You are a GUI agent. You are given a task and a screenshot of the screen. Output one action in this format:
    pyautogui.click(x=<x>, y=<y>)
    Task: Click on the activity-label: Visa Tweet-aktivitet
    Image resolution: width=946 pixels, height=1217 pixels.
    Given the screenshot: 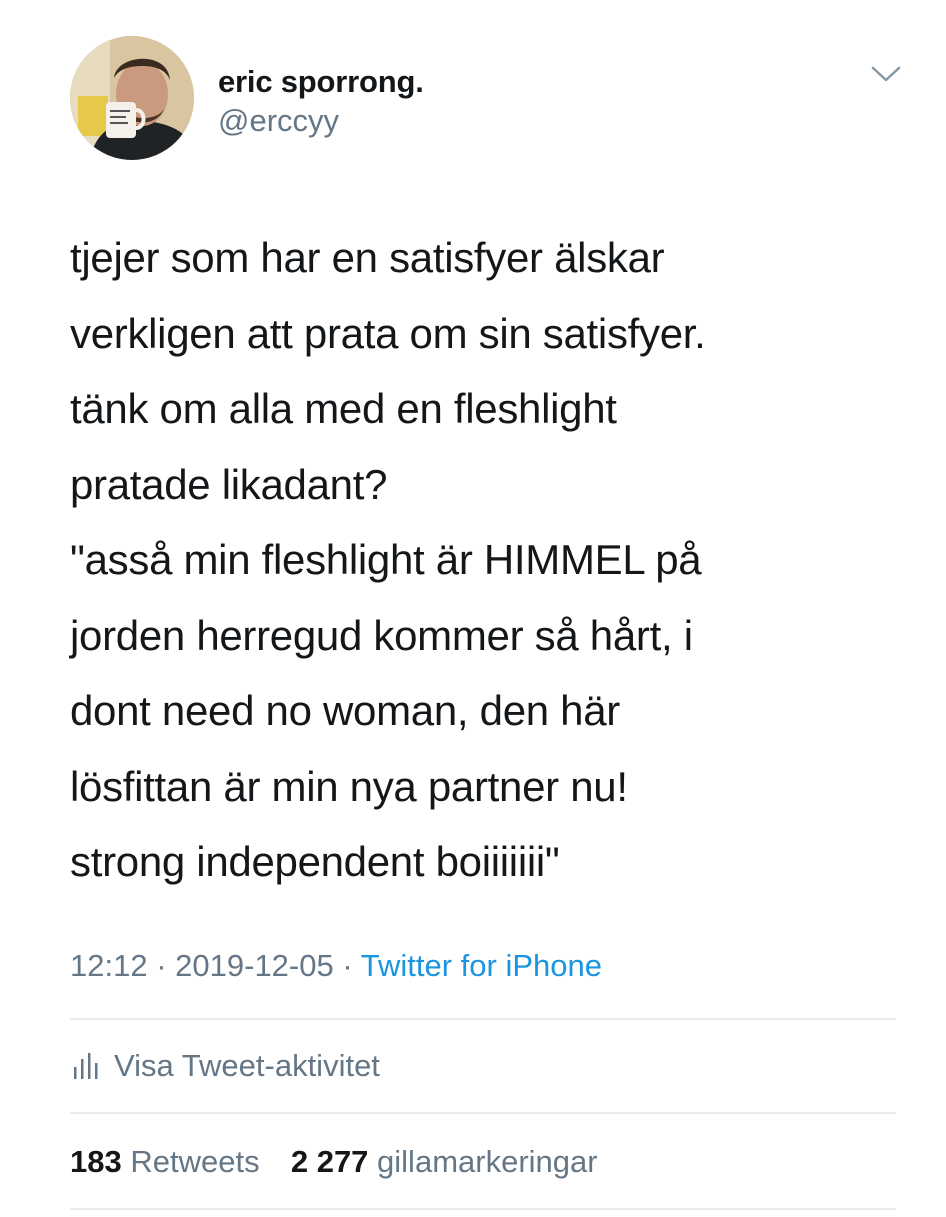 What is the action you would take?
    pyautogui.click(x=247, y=1065)
    